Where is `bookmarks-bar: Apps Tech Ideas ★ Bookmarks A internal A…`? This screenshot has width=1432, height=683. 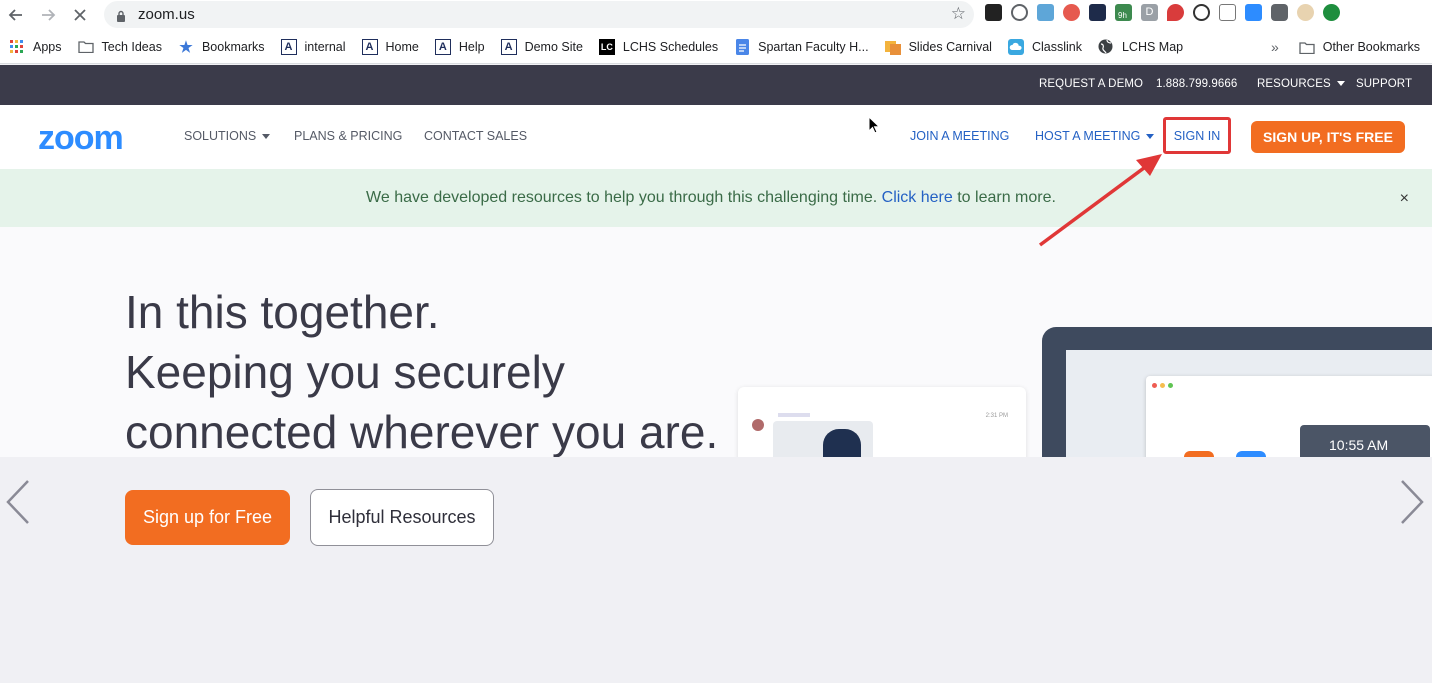
bookmarks-bar: Apps Tech Ideas ★ Bookmarks A internal A… is located at coordinates (716, 47).